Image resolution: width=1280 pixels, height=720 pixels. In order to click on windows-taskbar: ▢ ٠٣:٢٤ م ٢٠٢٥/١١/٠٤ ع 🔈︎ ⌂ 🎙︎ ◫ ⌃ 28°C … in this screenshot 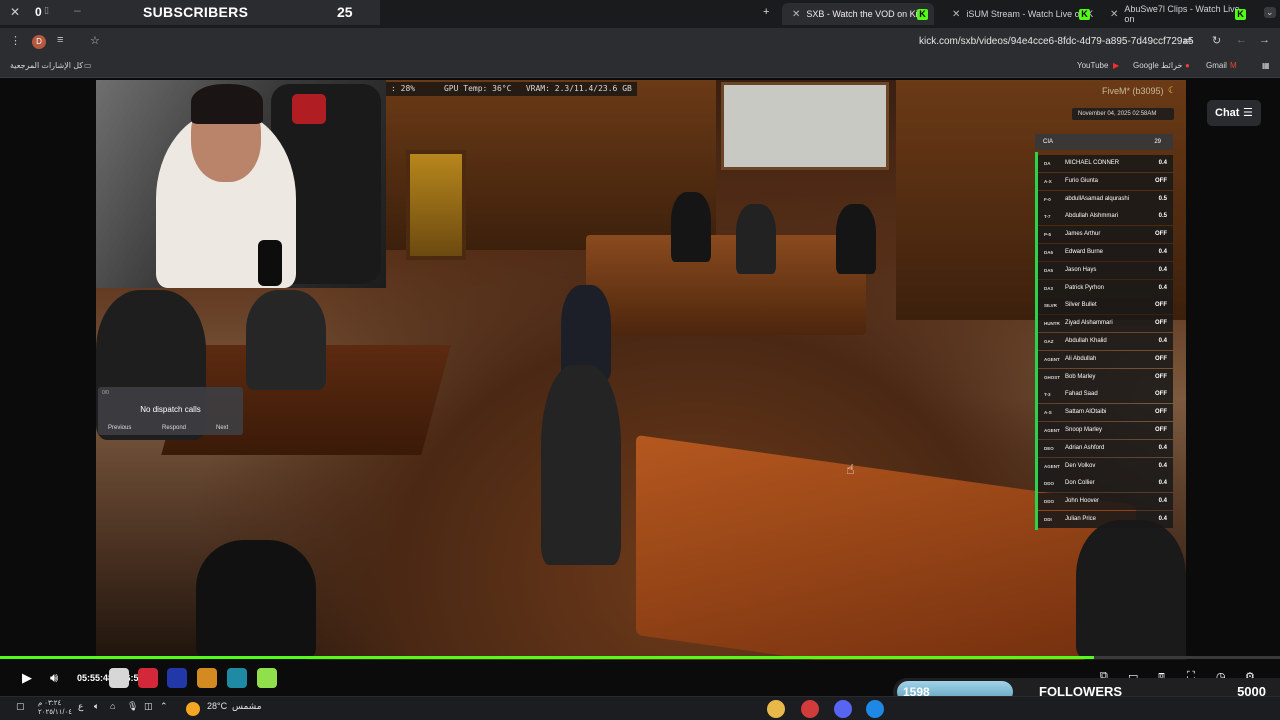, I will do `click(640, 708)`.